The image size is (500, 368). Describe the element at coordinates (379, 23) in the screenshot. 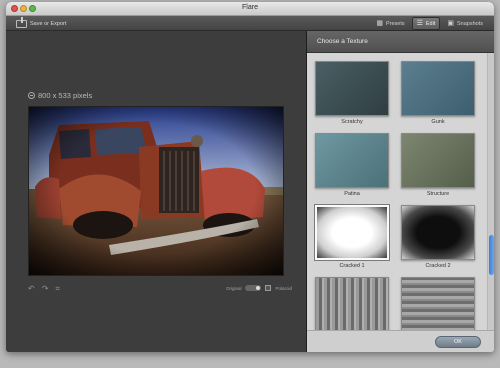

I see `grid-icon: ▦` at that location.